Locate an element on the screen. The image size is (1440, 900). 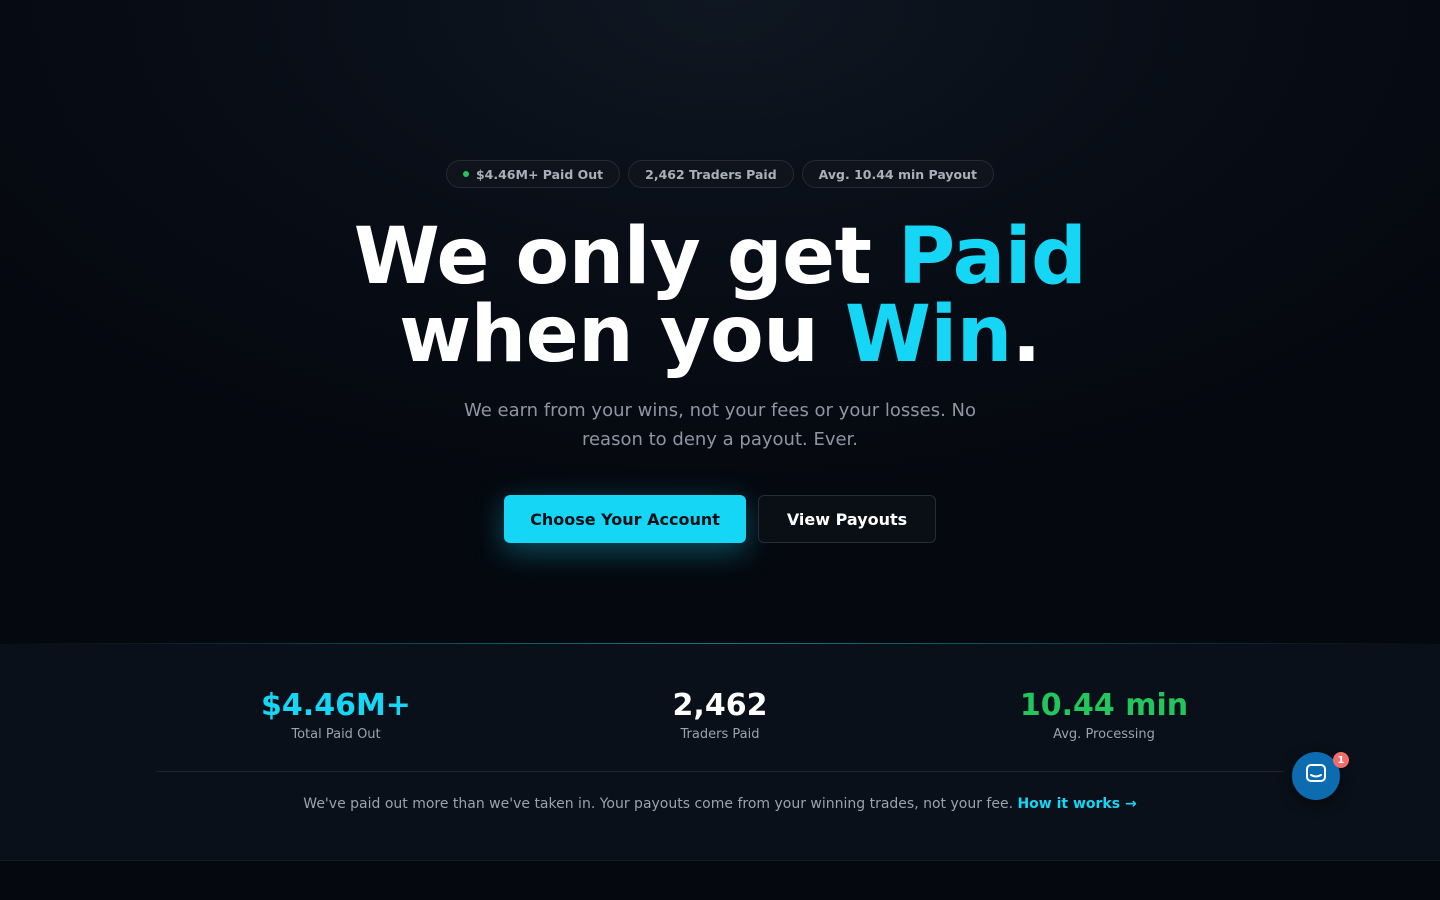
pill-paid-out: $4.46M+ Paid Out is located at coordinates (533, 174).